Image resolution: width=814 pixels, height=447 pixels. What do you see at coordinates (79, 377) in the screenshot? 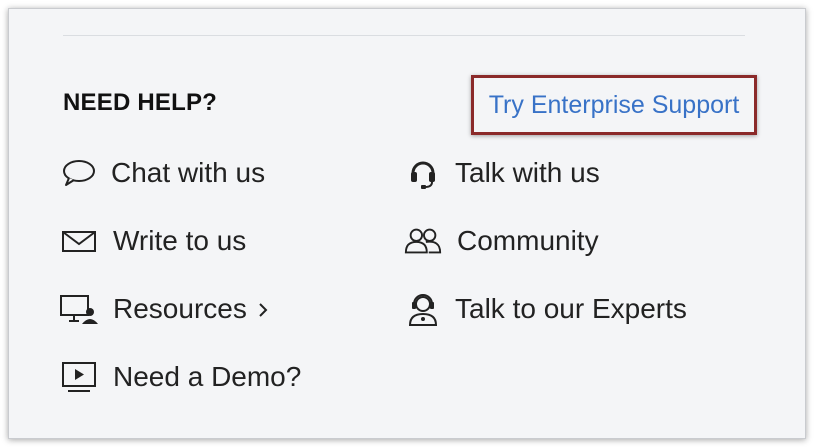
I see `play-screen-icon` at bounding box center [79, 377].